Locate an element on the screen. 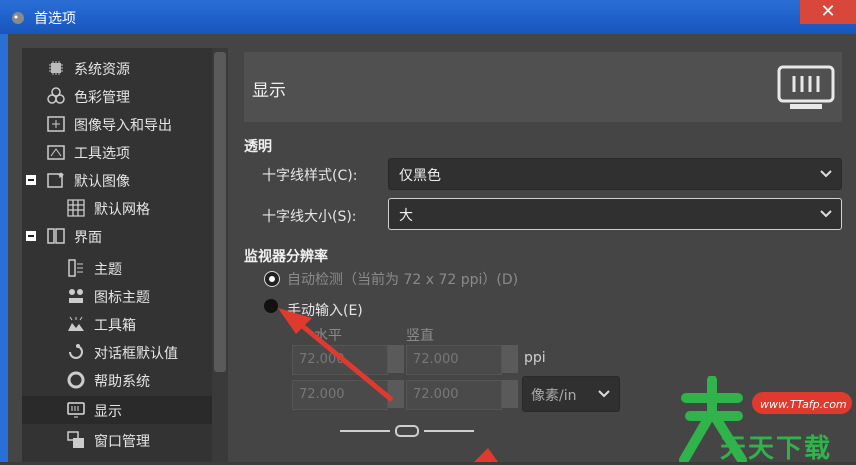  sidebar-item-image-import-export: 图像导入和导出 is located at coordinates (117, 124).